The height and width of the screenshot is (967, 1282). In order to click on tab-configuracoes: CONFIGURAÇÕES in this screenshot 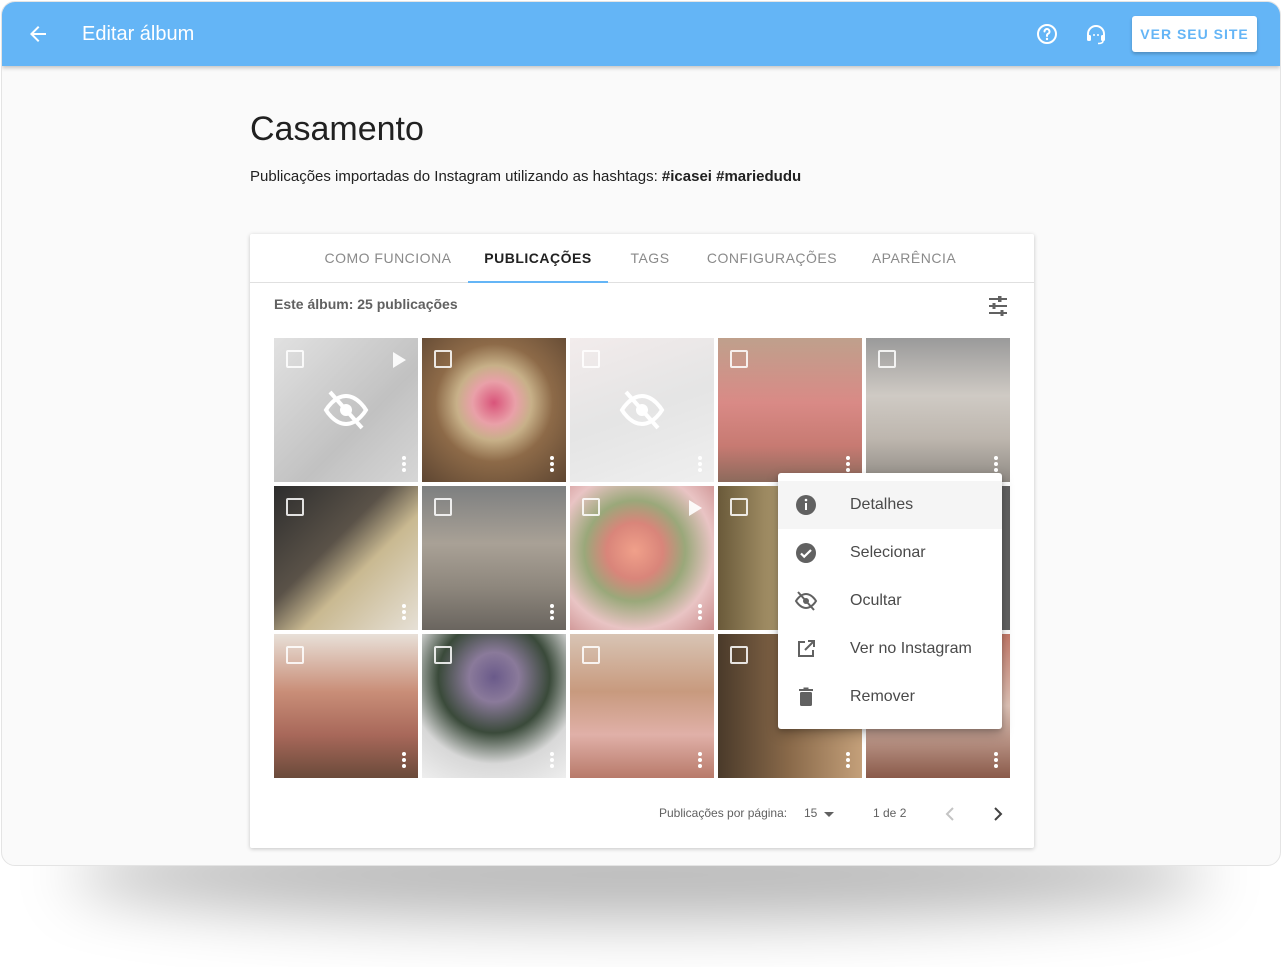, I will do `click(772, 258)`.